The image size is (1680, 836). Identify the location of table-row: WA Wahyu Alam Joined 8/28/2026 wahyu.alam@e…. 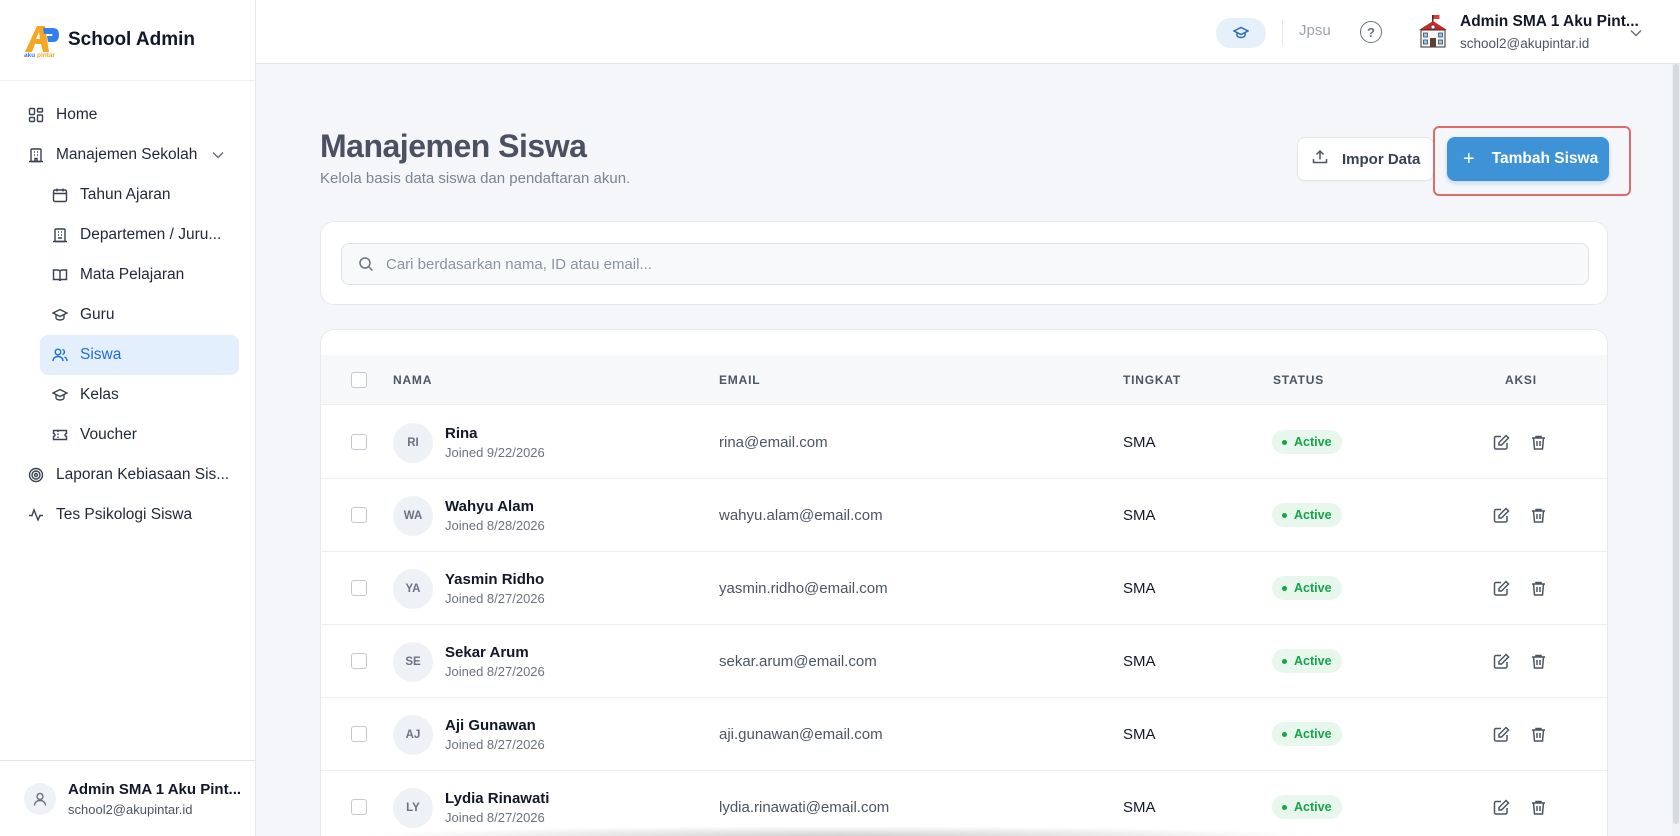
(964, 515).